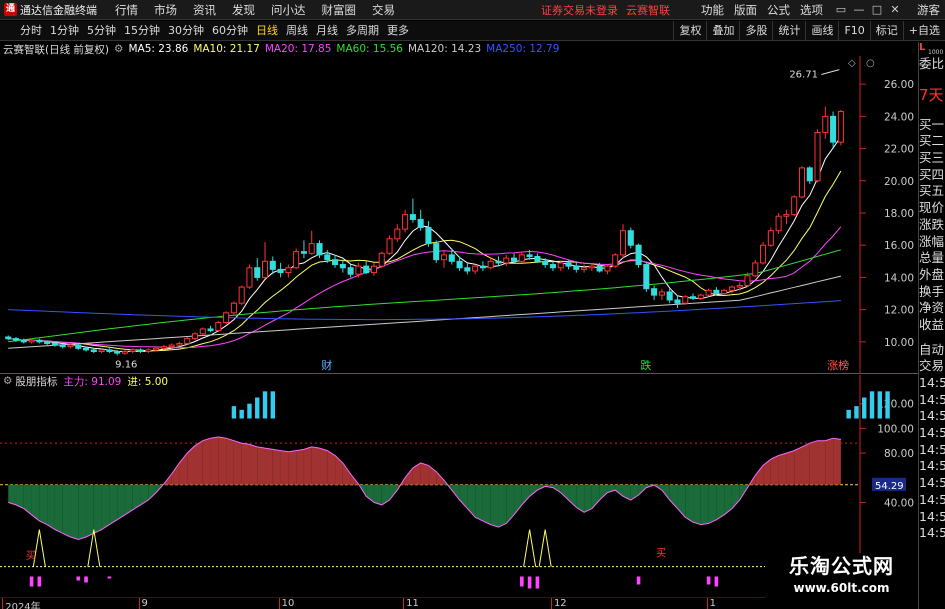  Describe the element at coordinates (838, 365) in the screenshot. I see `event-marker: 涨榜` at that location.